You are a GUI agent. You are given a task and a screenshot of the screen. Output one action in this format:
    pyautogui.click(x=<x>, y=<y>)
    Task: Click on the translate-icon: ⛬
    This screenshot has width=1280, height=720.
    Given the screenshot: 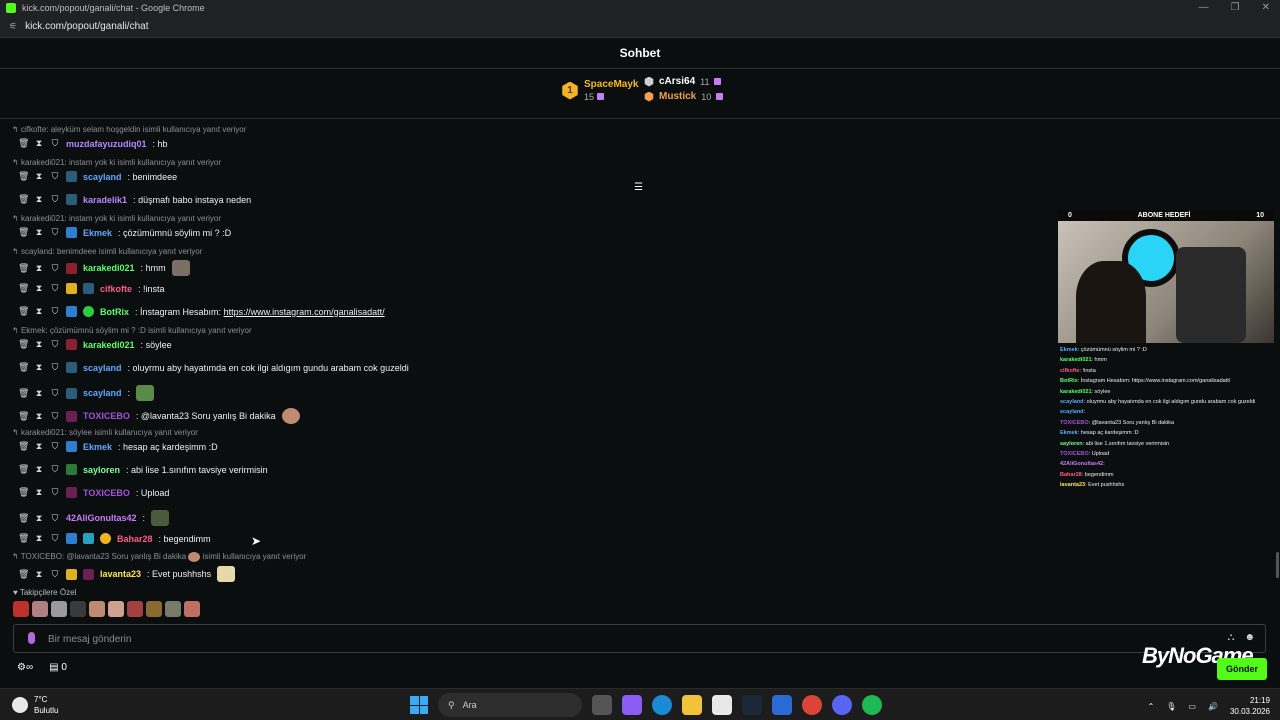 What is the action you would take?
    pyautogui.click(x=1230, y=637)
    